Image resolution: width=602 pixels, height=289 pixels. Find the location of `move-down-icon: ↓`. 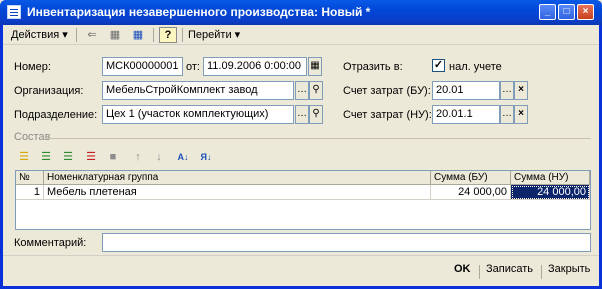

move-down-icon: ↓ is located at coordinates (159, 157).